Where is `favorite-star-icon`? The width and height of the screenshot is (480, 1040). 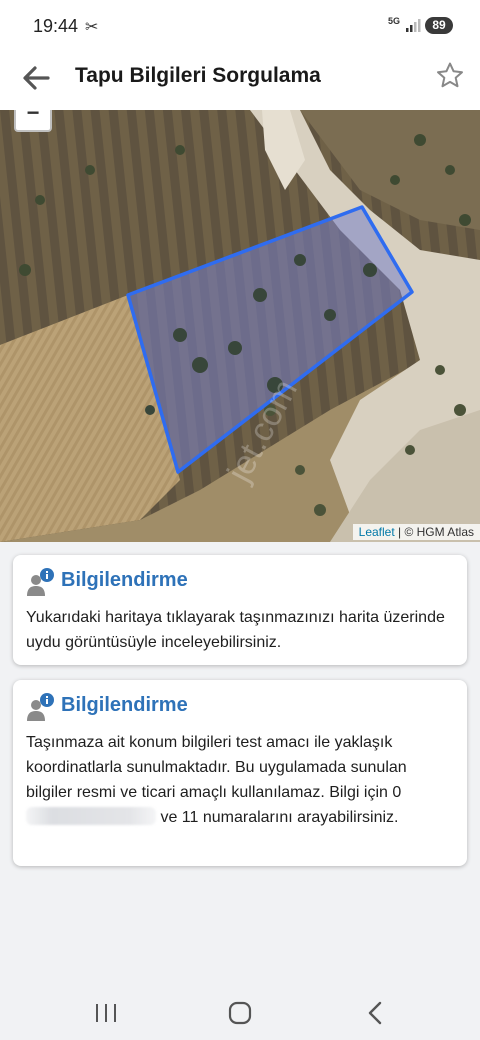 favorite-star-icon is located at coordinates (450, 76).